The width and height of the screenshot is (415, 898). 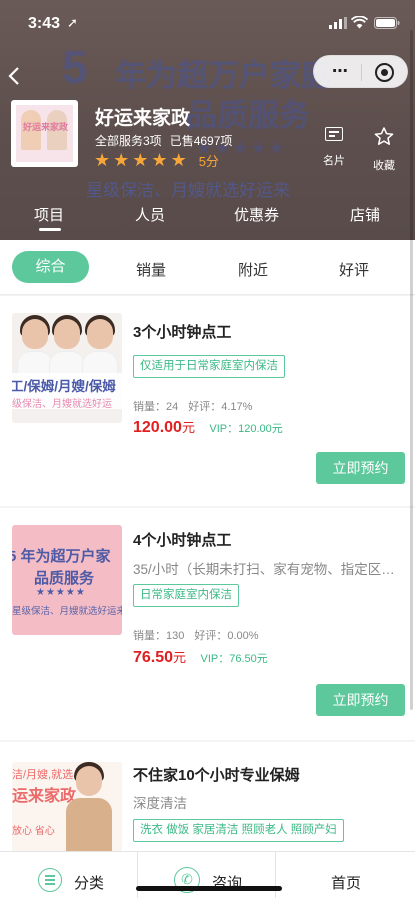 I want to click on sold-count: 已售4697项, so click(x=201, y=141).